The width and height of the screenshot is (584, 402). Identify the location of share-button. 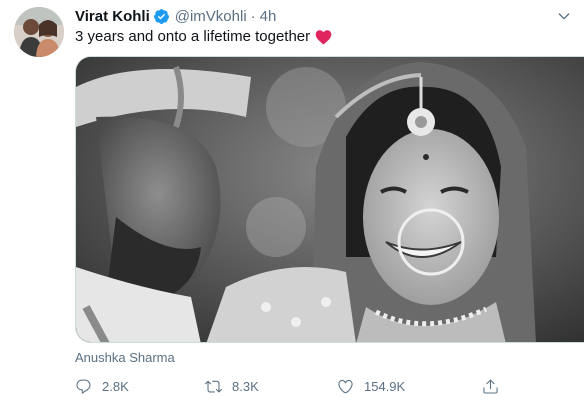
(490, 386).